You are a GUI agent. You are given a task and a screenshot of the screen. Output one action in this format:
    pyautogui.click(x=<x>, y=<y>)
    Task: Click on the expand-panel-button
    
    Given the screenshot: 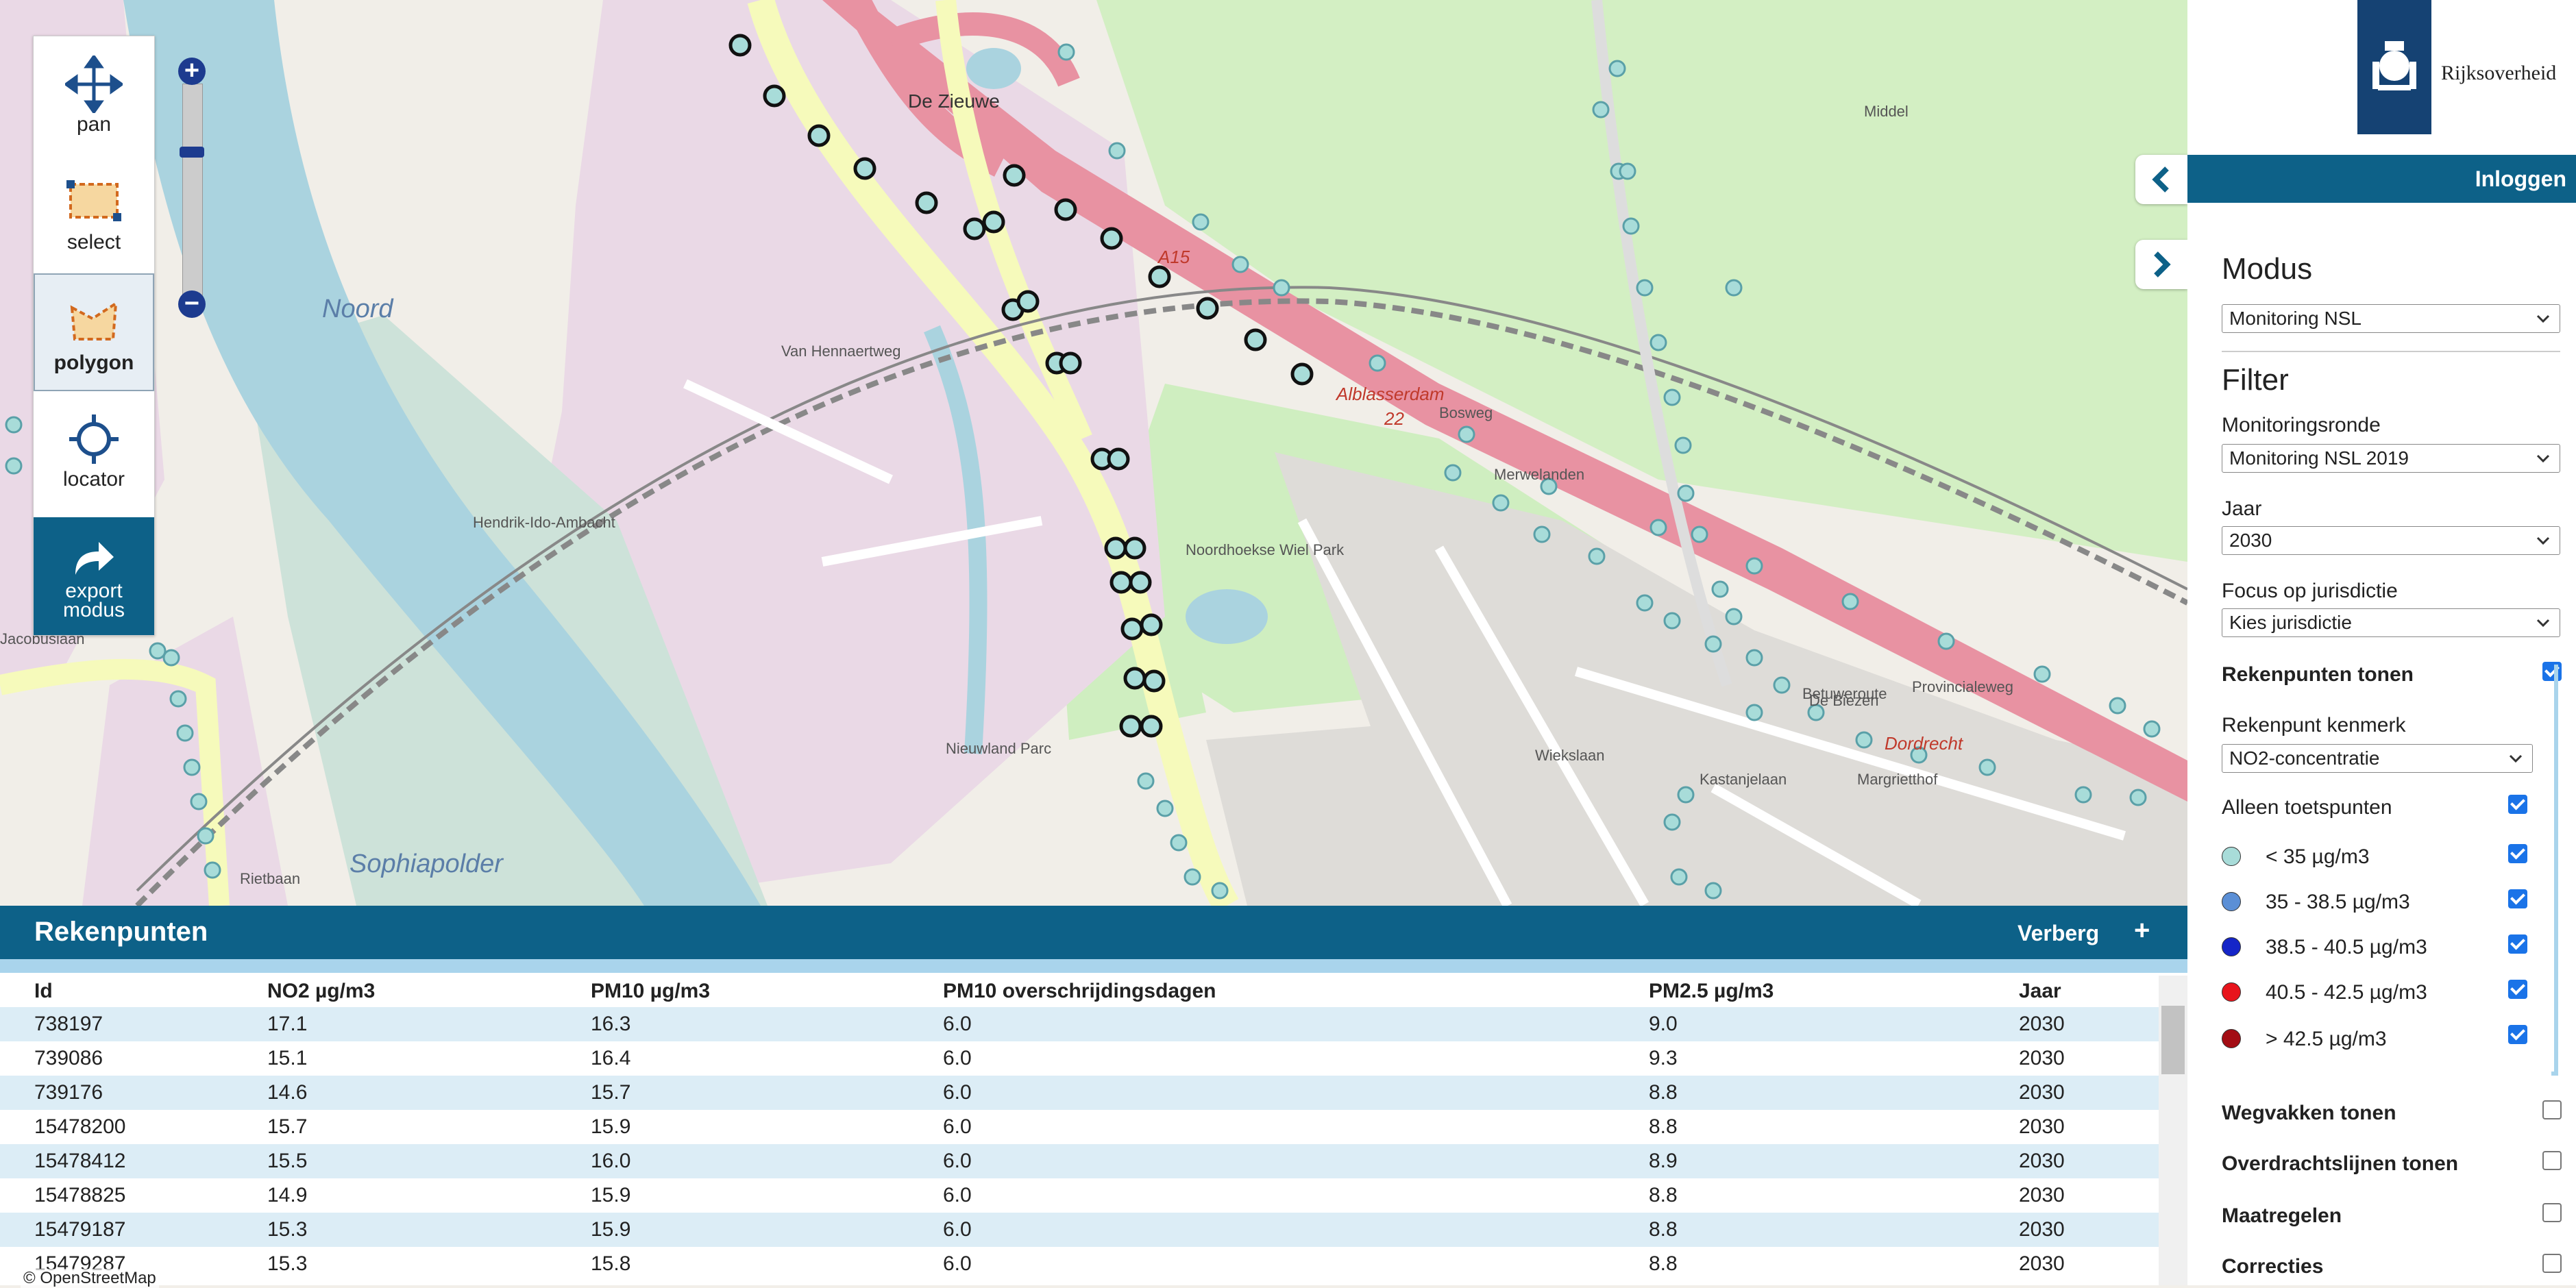 What is the action you would take?
    pyautogui.click(x=2161, y=264)
    